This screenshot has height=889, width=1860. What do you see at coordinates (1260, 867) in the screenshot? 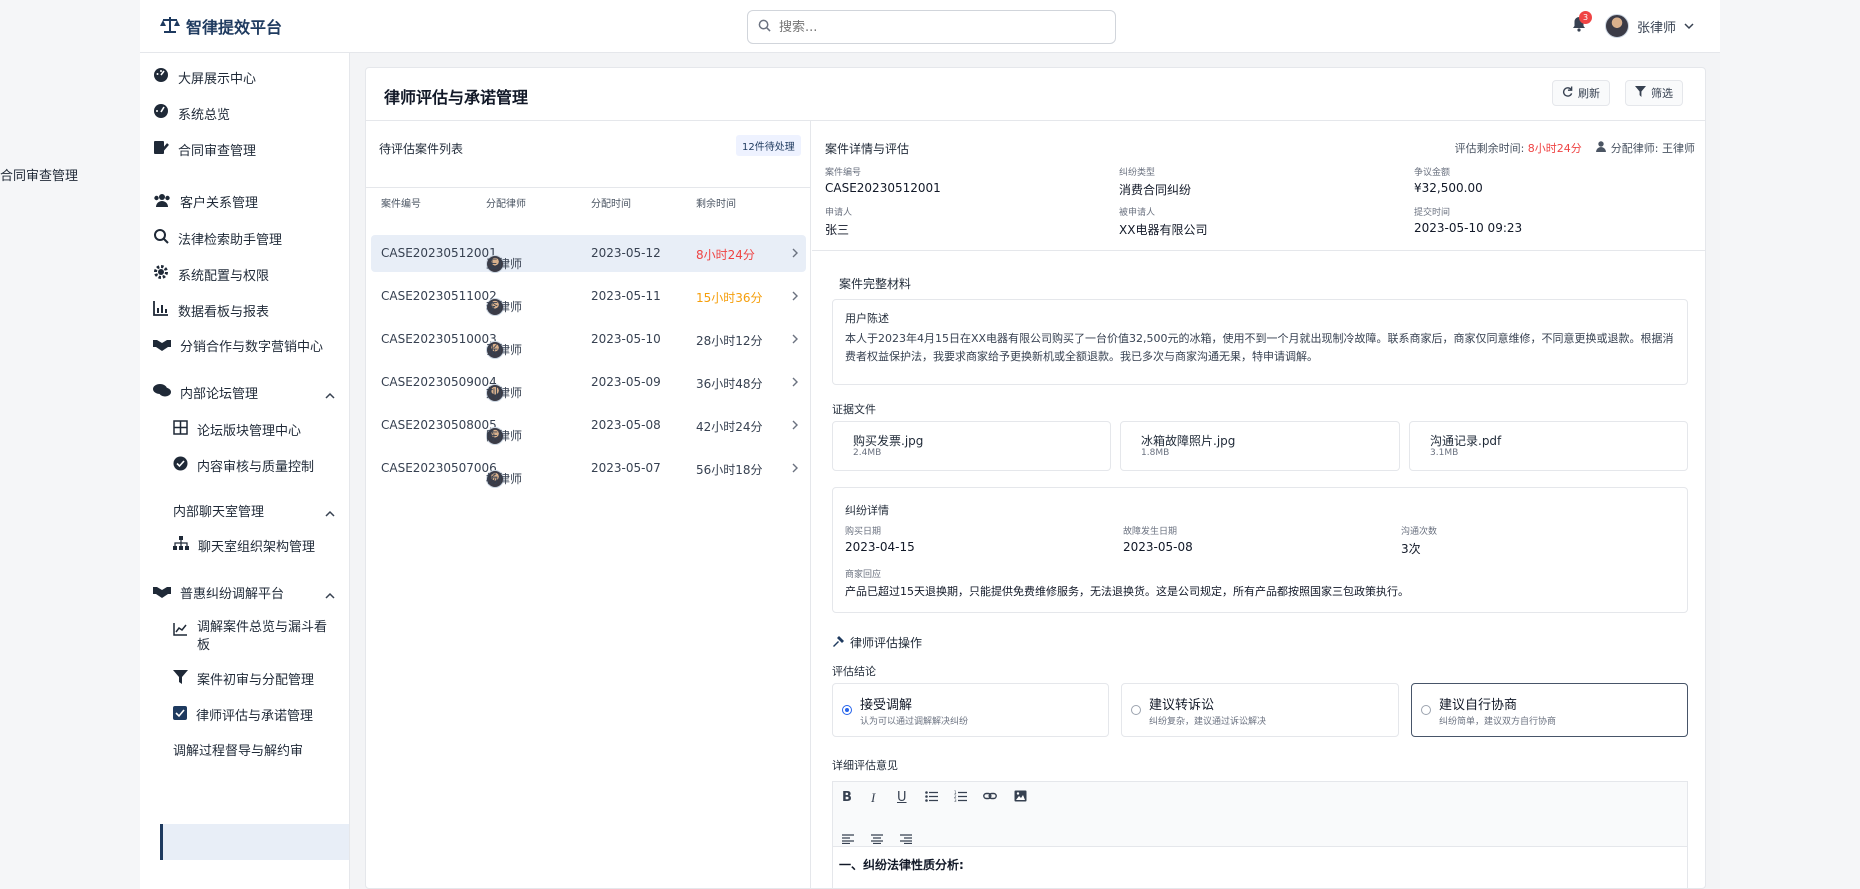
I see `opinion-editor: 一、纠纷法律性质分析:` at bounding box center [1260, 867].